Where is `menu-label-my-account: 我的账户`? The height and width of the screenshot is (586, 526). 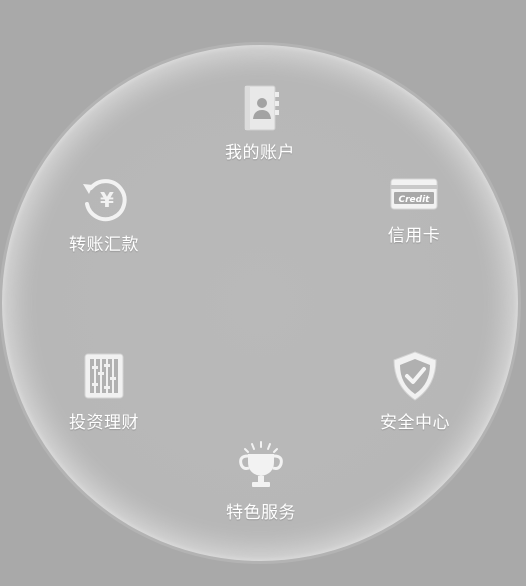
menu-label-my-account: 我的账户 is located at coordinates (260, 153).